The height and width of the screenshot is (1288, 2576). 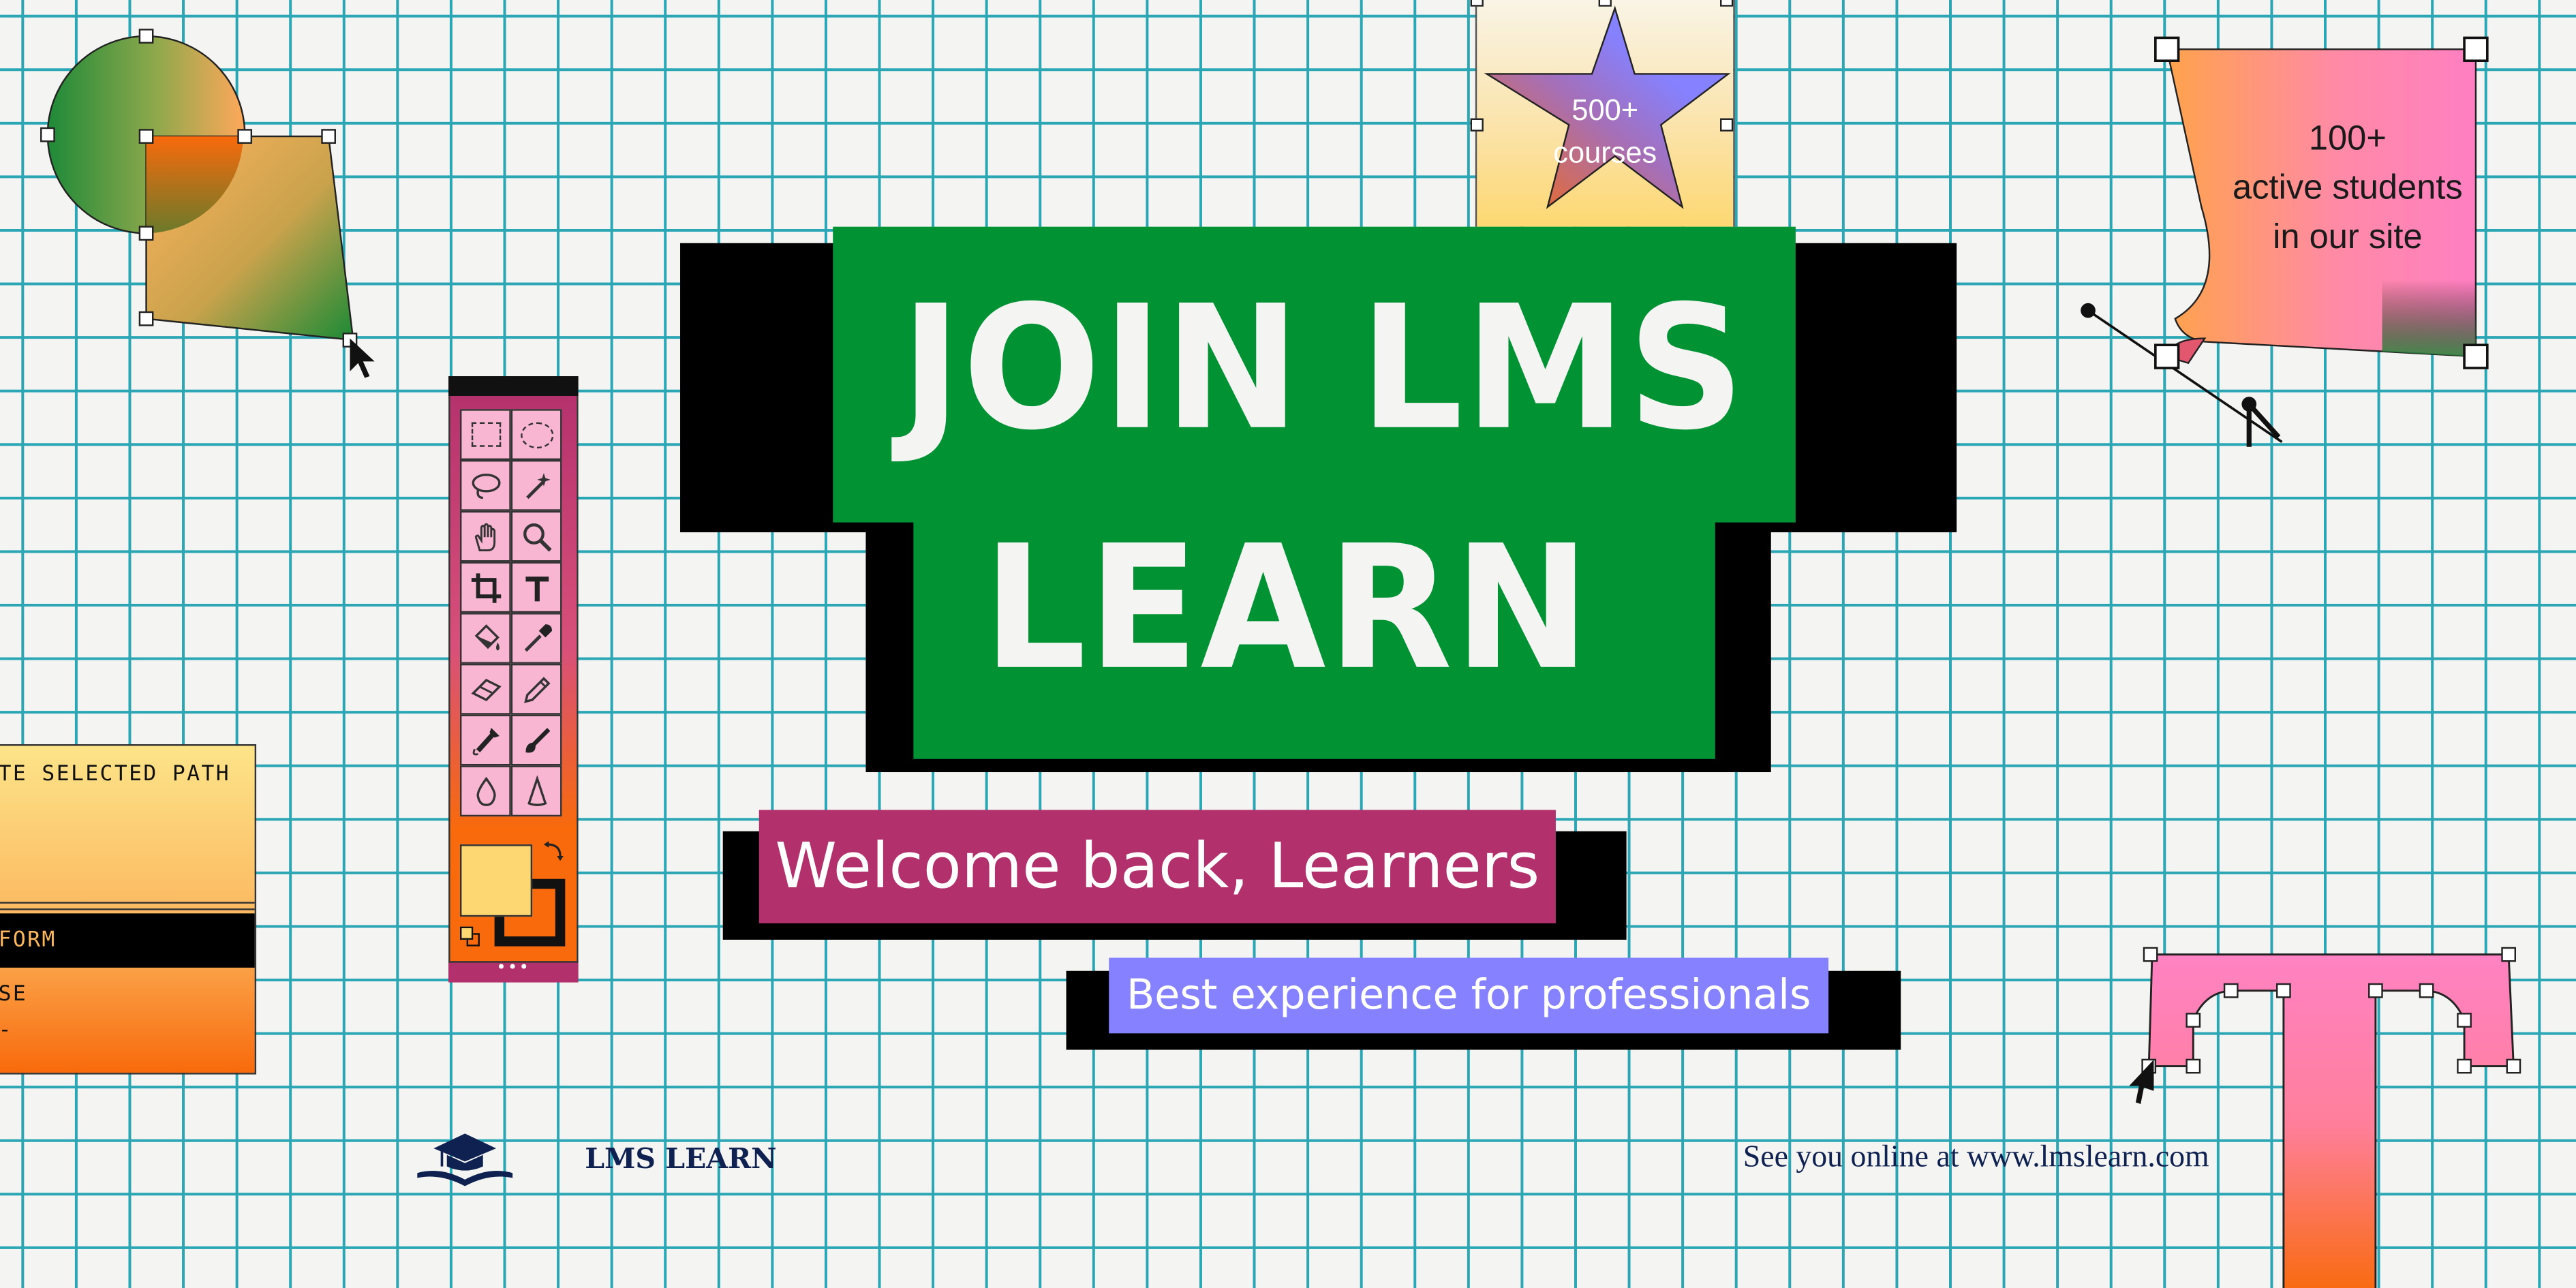 I want to click on ellipse-select-tool, so click(x=536, y=435).